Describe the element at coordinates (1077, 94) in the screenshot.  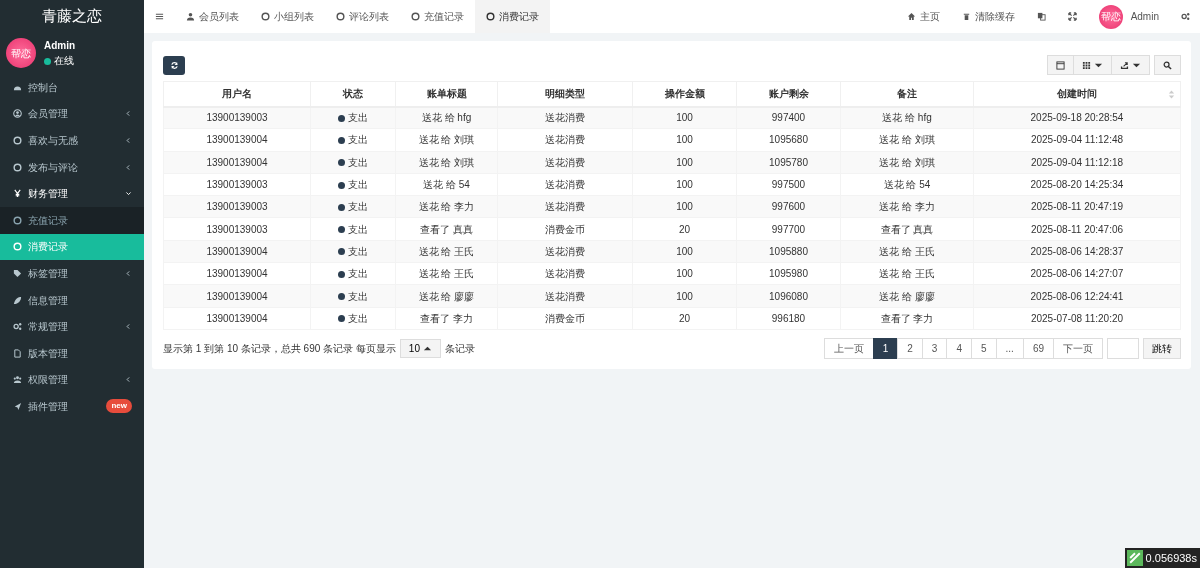
I see `column-header: 创建时间` at that location.